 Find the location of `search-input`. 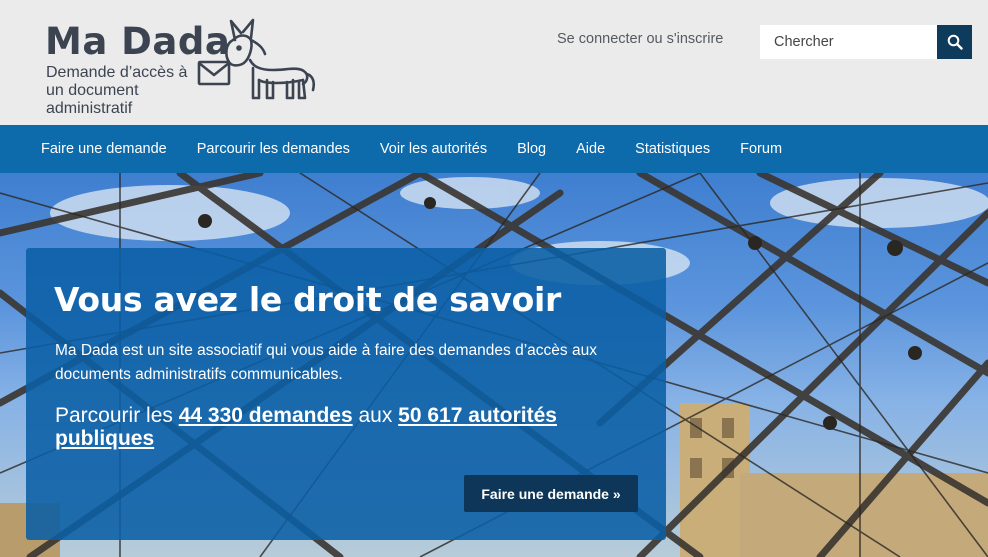

search-input is located at coordinates (848, 42).